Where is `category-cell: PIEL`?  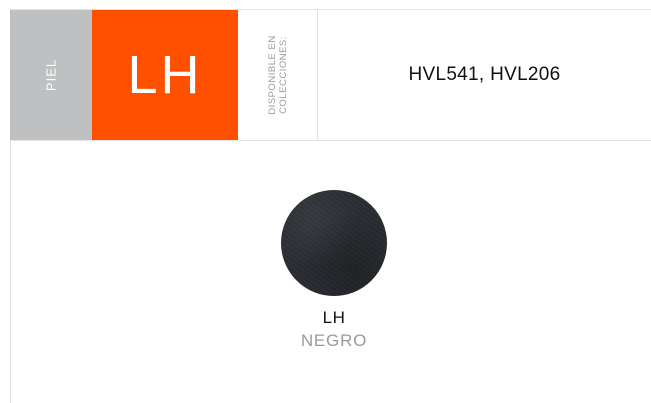 category-cell: PIEL is located at coordinates (51, 75).